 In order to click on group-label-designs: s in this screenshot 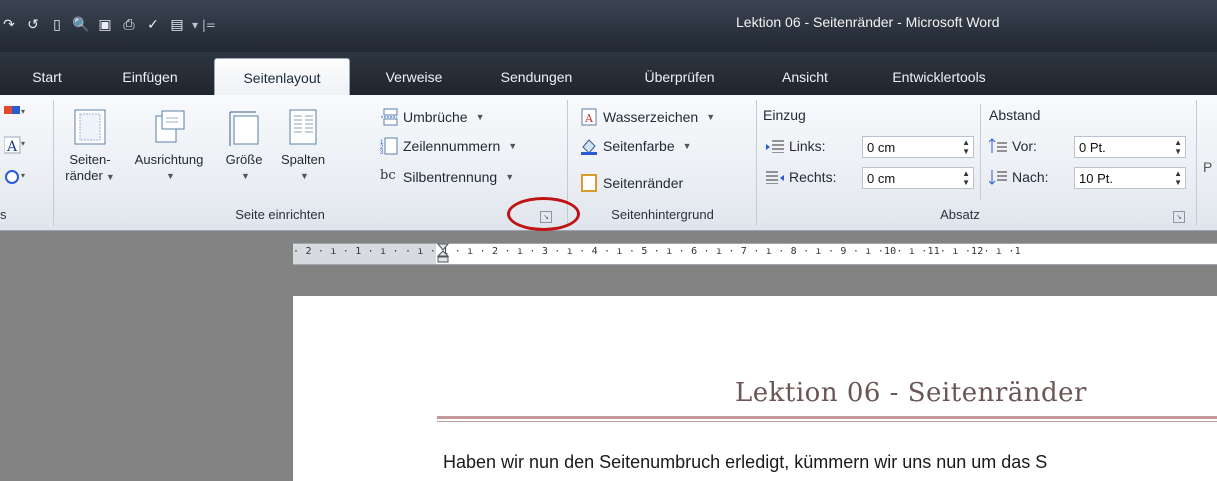, I will do `click(3, 214)`.